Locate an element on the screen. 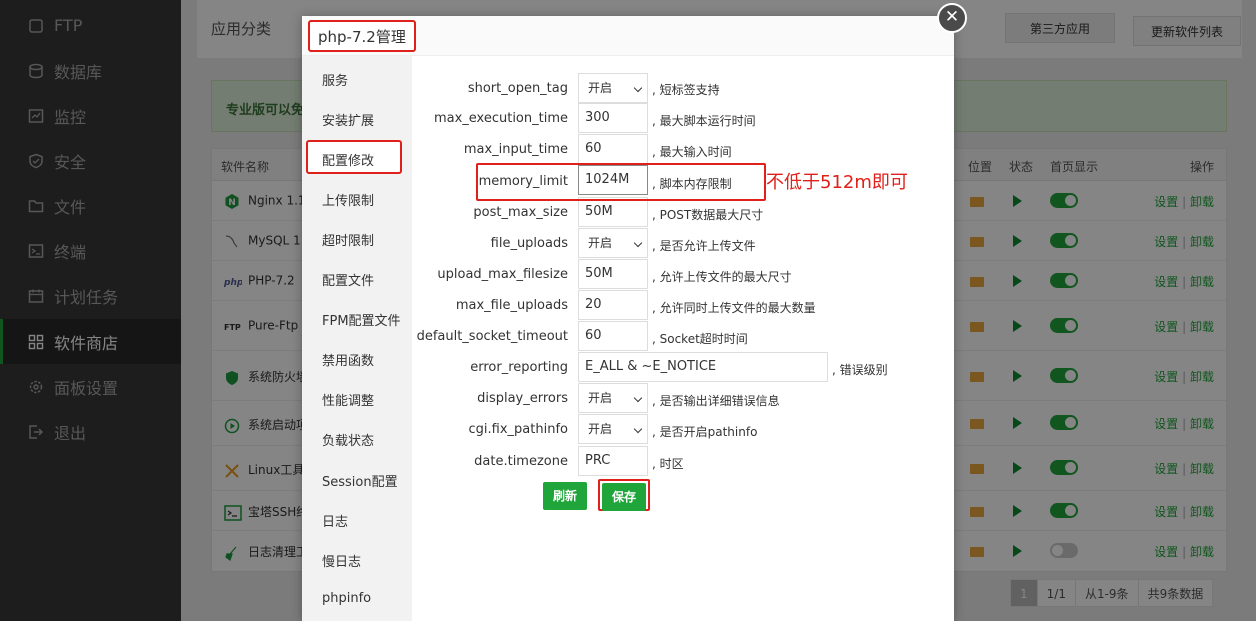 Image resolution: width=1256 pixels, height=621 pixels. field-label: error_reporting is located at coordinates (519, 367).